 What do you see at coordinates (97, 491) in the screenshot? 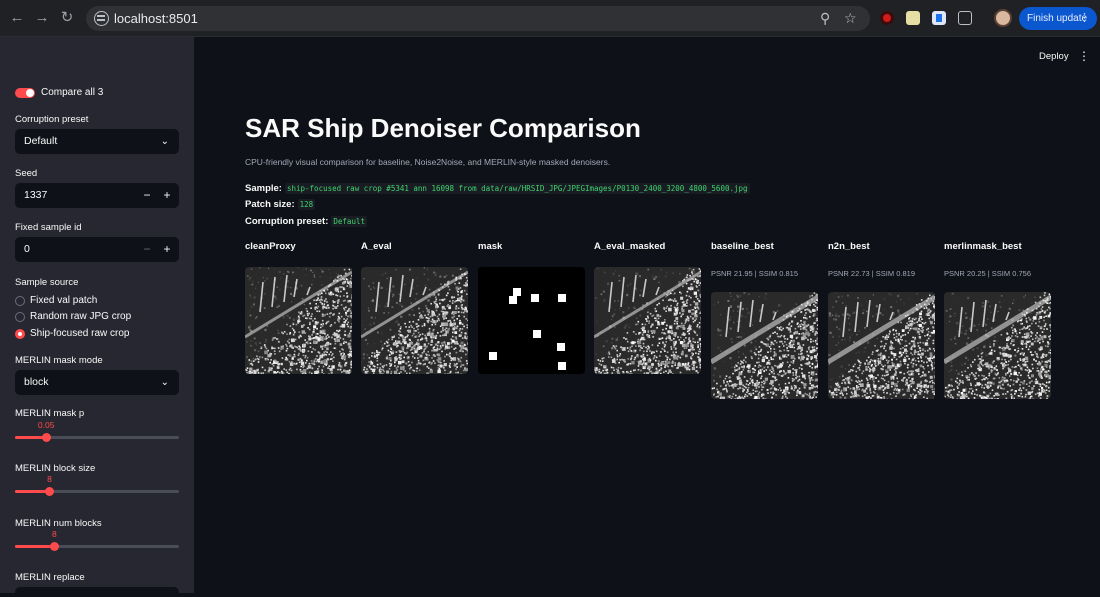
I see `block-size-slider: 8` at bounding box center [97, 491].